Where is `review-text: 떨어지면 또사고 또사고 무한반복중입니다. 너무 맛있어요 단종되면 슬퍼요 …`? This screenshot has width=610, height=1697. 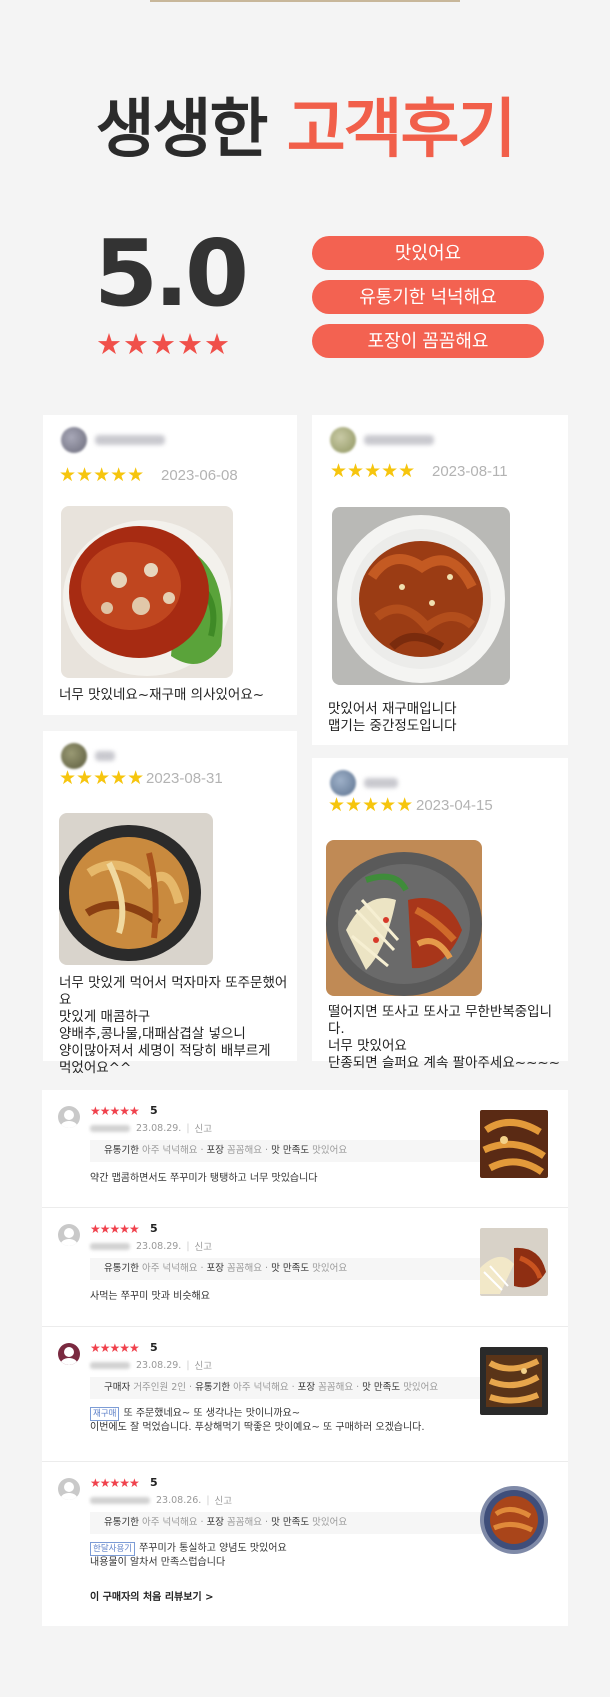 review-text: 떨어지면 또사고 또사고 무한반복중입니다. 너무 맛있어요 단종되면 슬퍼요 … is located at coordinates (444, 1037).